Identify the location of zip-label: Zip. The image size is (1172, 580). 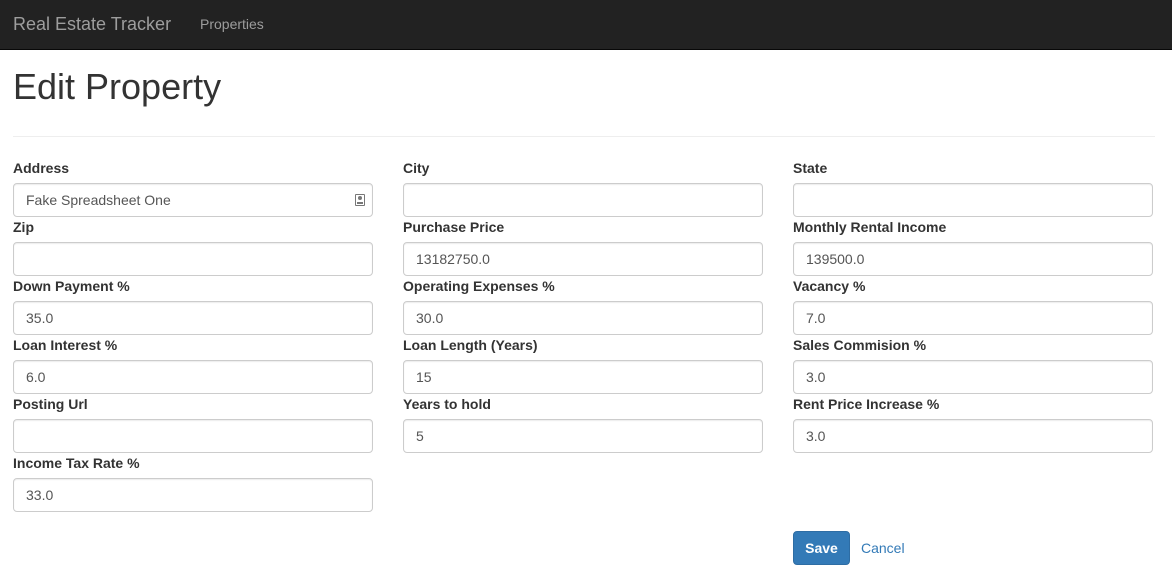
(23, 227).